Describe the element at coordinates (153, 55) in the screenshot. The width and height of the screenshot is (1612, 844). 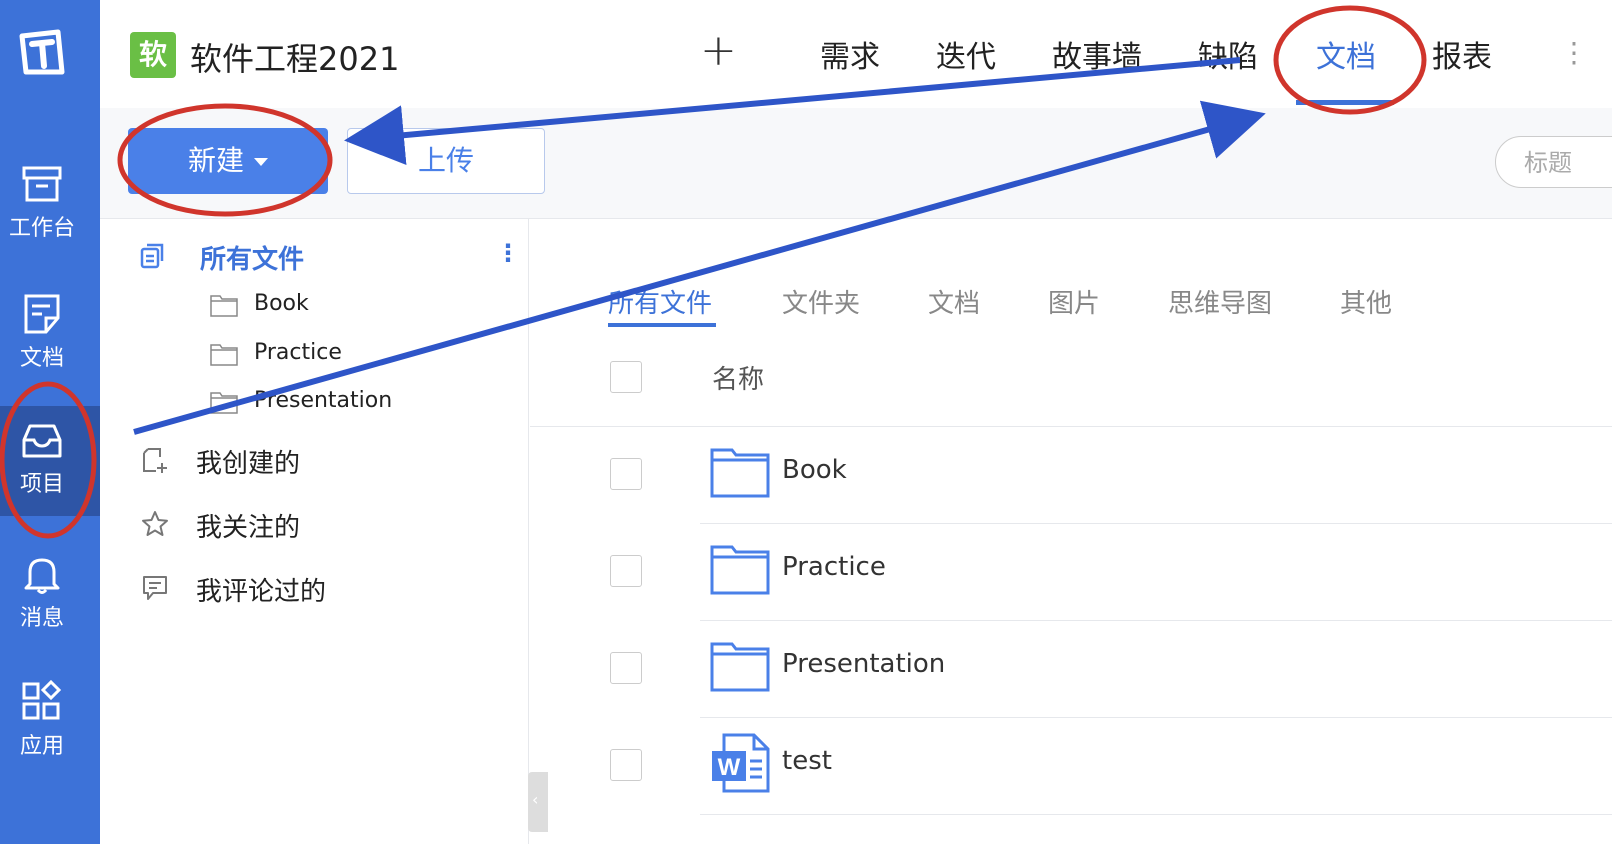
I see `project-badge: 软` at that location.